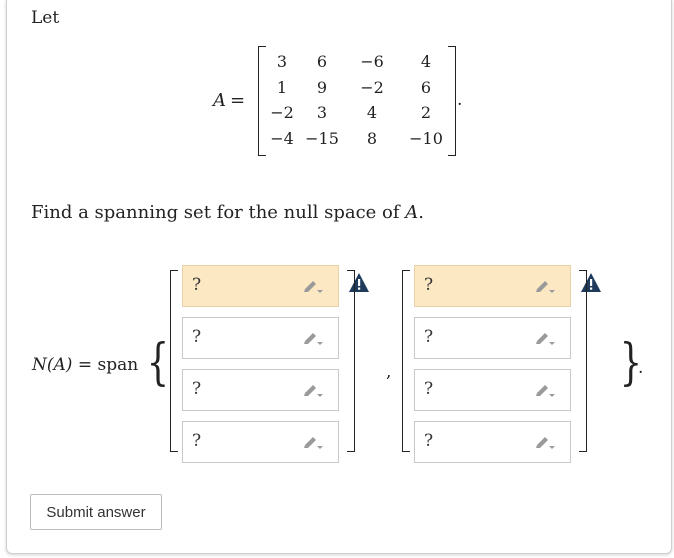  What do you see at coordinates (260, 338) in the screenshot?
I see `answer-input-1-2: ?` at bounding box center [260, 338].